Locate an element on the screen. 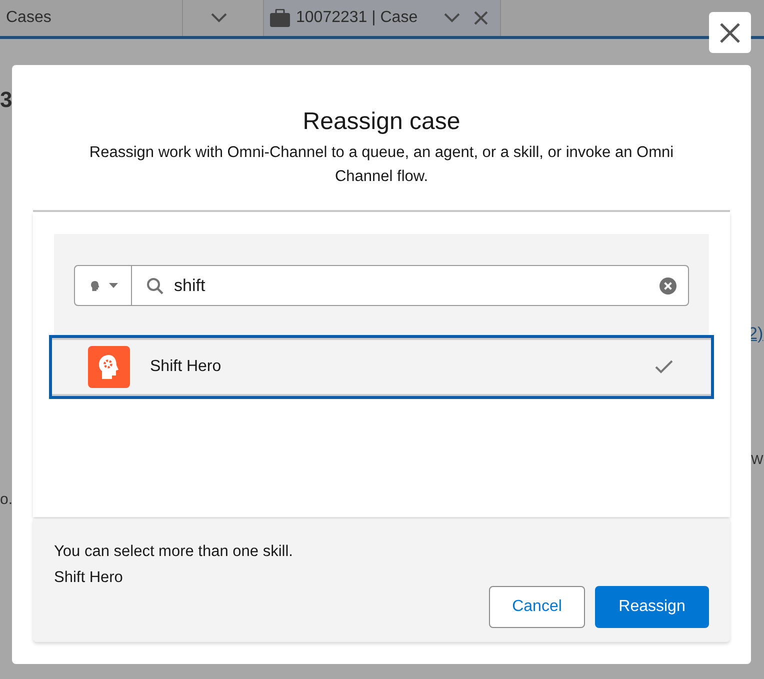 This screenshot has width=764, height=679. modal-description: Reassign work with Omni-Channel to a queue, an agent, or a skill, or invoke an Omni Channel flow. is located at coordinates (381, 165).